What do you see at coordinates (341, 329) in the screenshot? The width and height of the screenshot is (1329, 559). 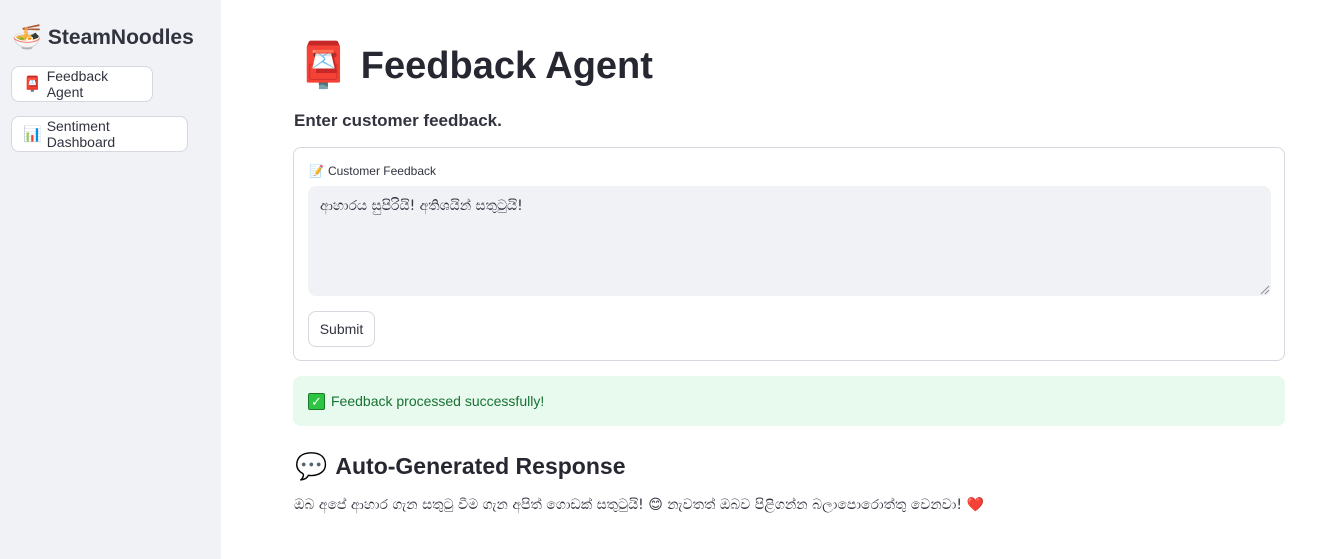 I see `submit-button: Submit` at bounding box center [341, 329].